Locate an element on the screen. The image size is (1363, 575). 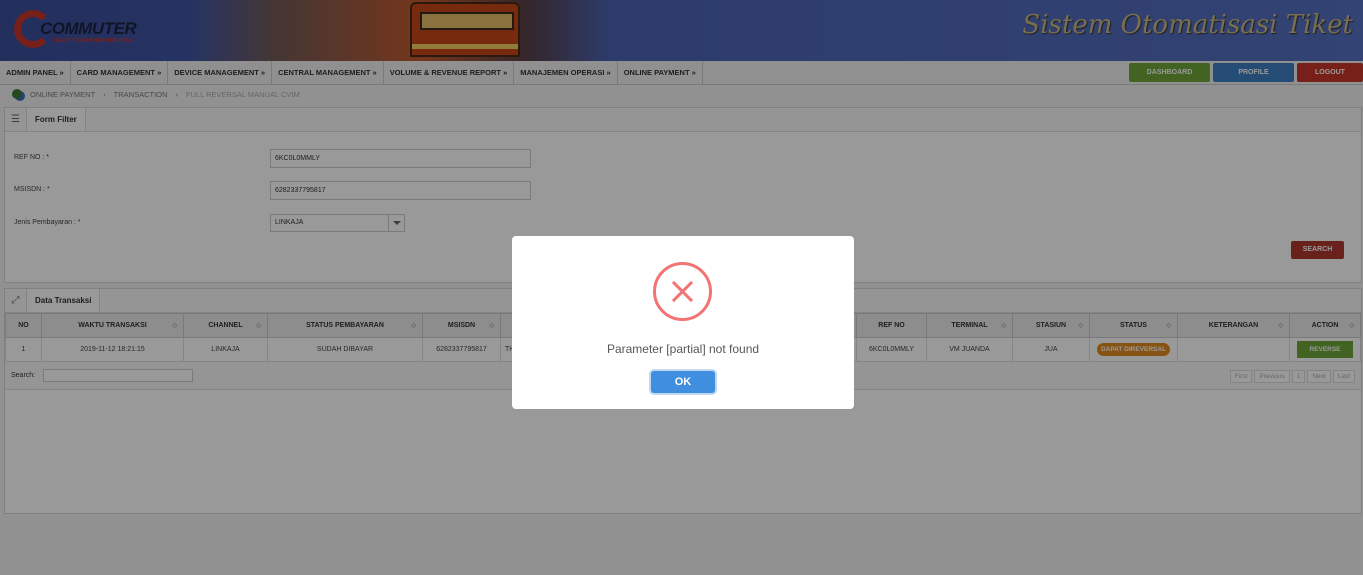
error-dialog: Parameter [partial] not found OK is located at coordinates (683, 322).